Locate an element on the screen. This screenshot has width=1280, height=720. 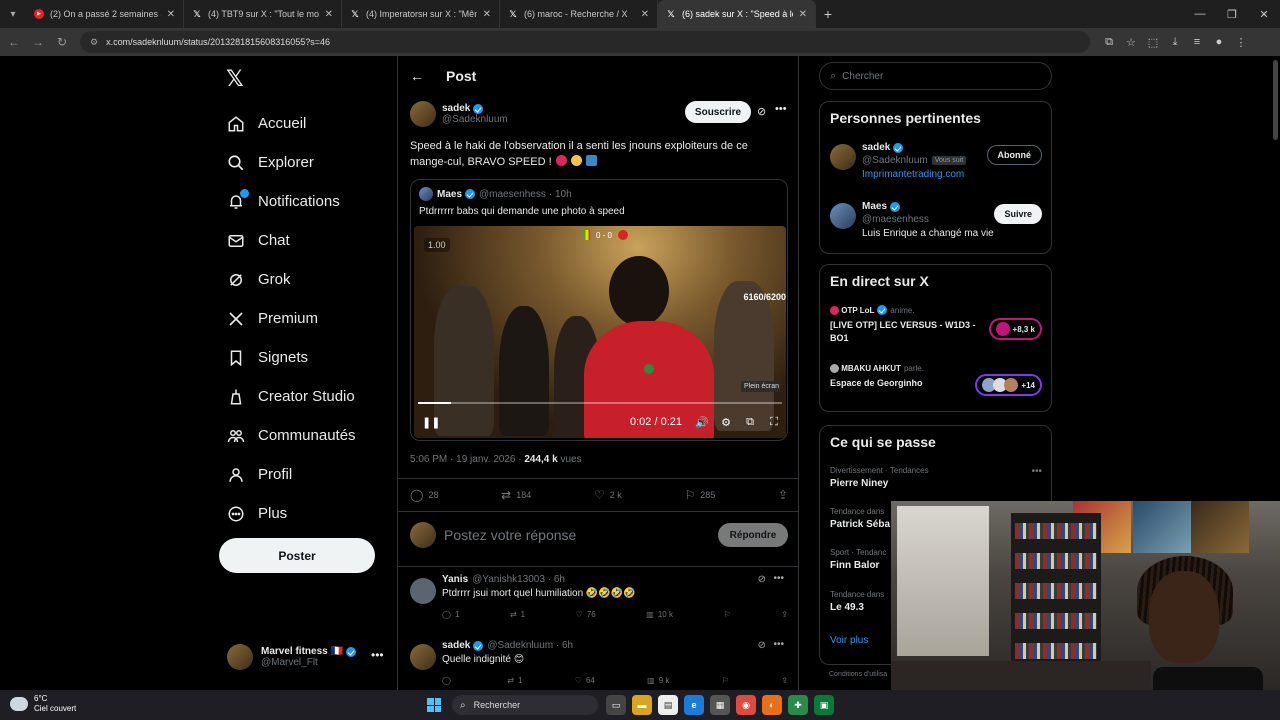
x-logo-icon: 𝕏 is located at coordinates (235, 79).